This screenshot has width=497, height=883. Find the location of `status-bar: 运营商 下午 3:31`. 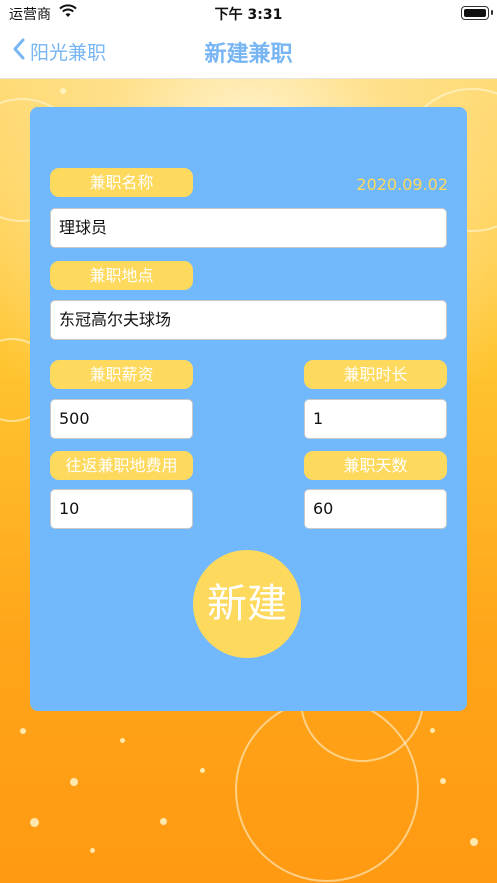

status-bar: 运营商 下午 3:31 is located at coordinates (248, 13).